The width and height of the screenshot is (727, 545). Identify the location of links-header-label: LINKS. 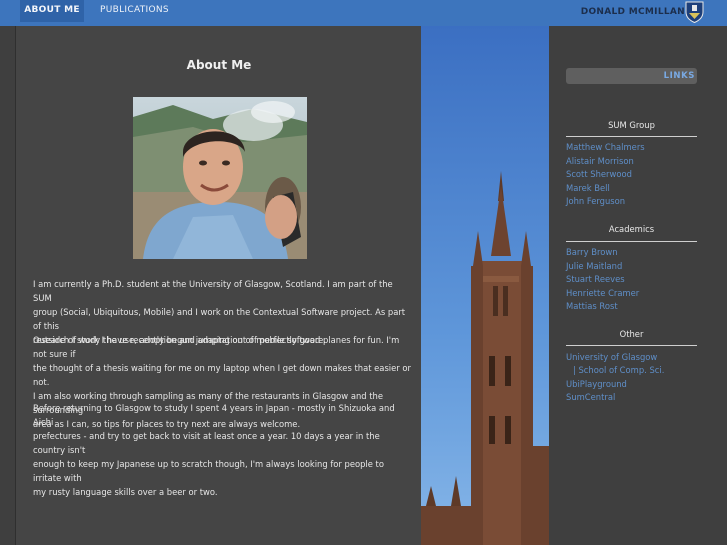
(679, 76).